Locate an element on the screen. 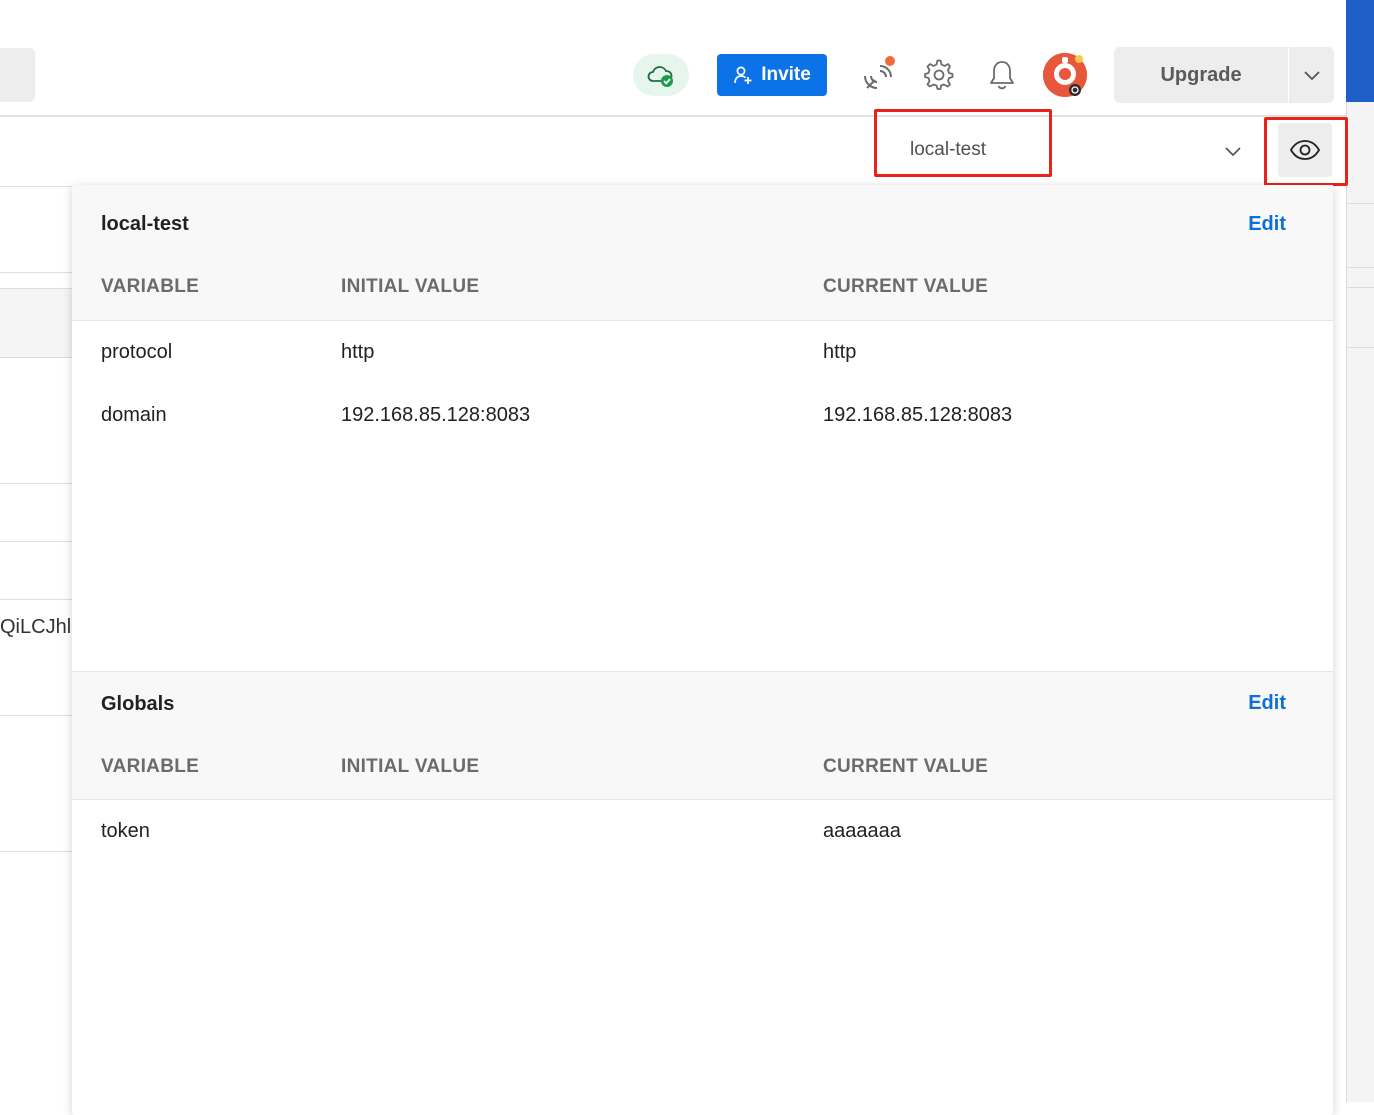  cloud-sync-button is located at coordinates (661, 75).